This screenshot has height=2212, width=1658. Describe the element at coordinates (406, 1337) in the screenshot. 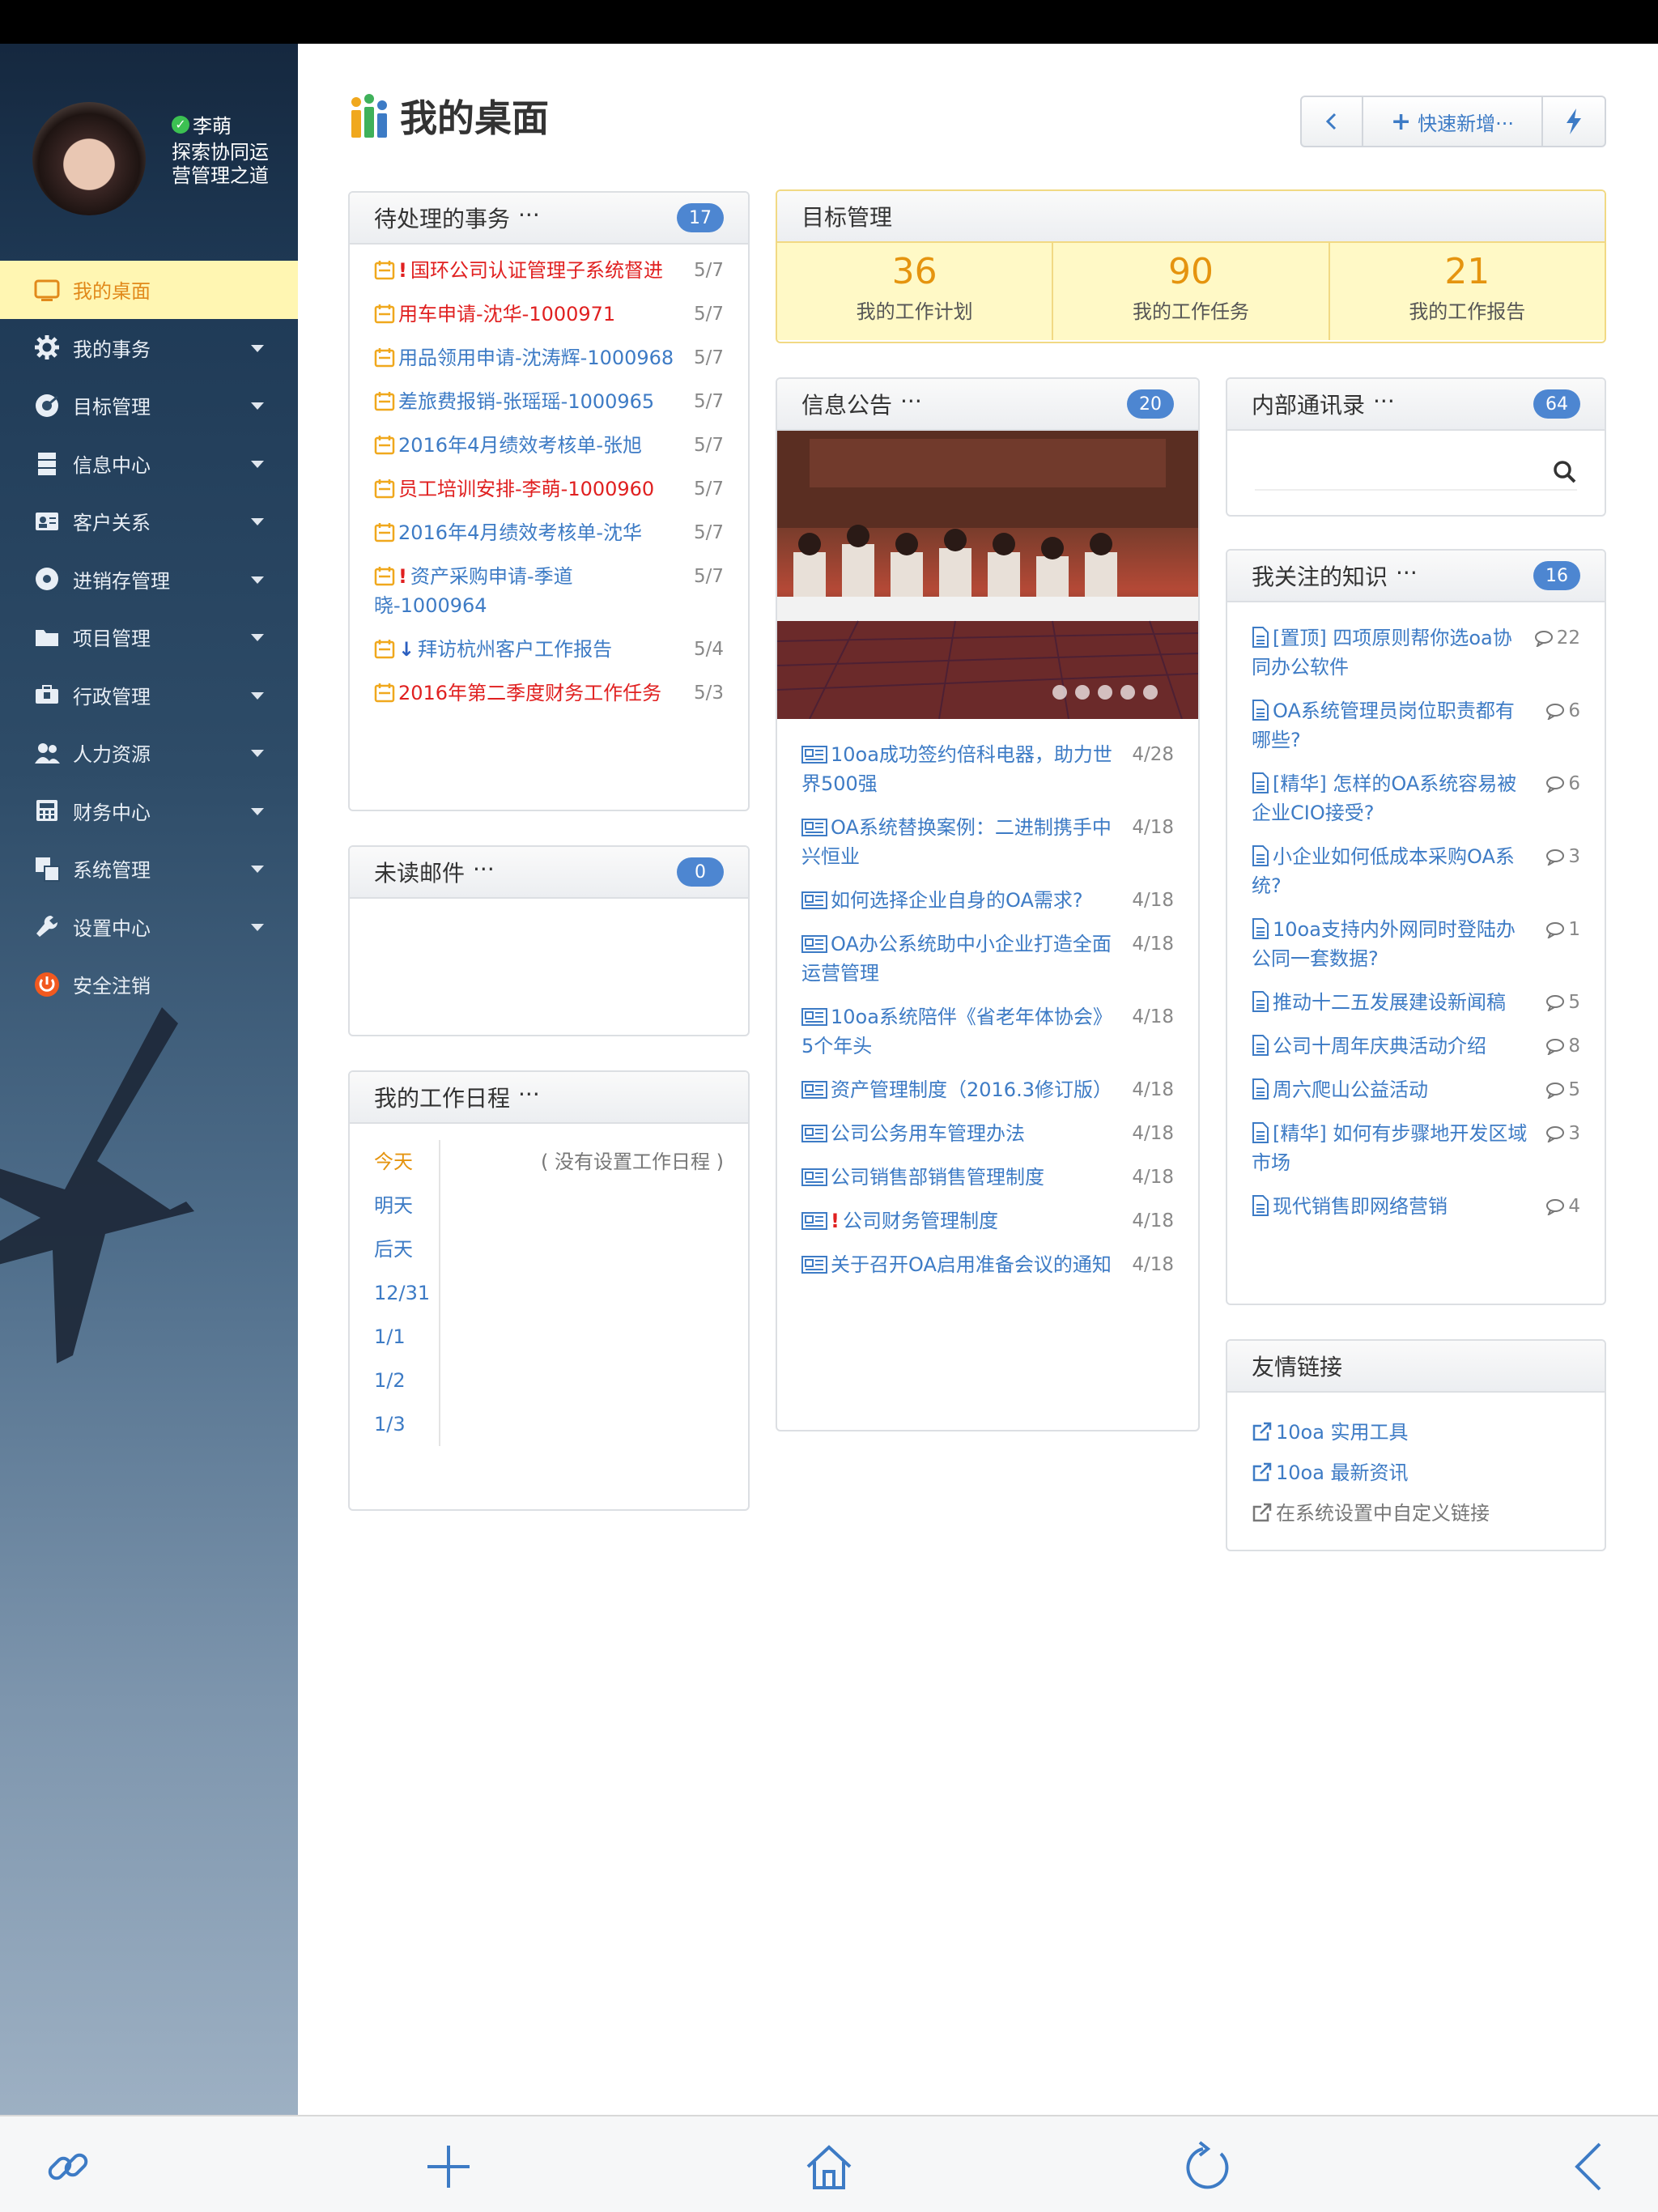

I see `schedule-day: 1/1` at that location.